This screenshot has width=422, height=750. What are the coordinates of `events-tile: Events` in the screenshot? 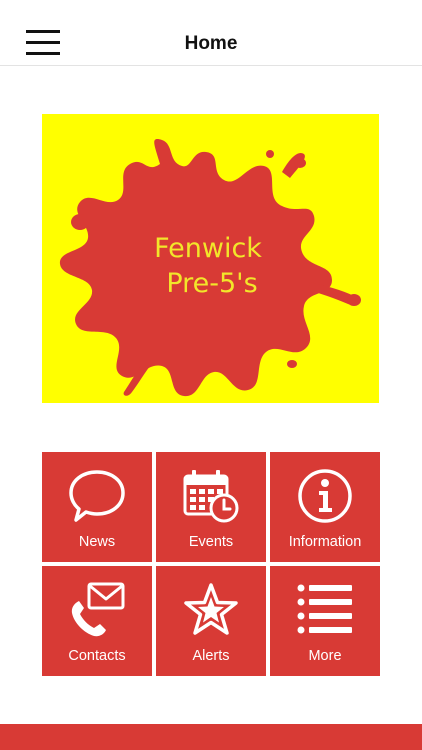 It's located at (211, 507).